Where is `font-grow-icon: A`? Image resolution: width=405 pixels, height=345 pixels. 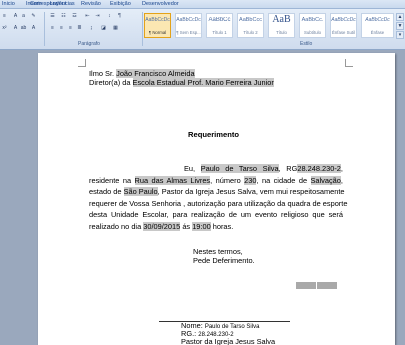 font-grow-icon: A is located at coordinates (15, 16).